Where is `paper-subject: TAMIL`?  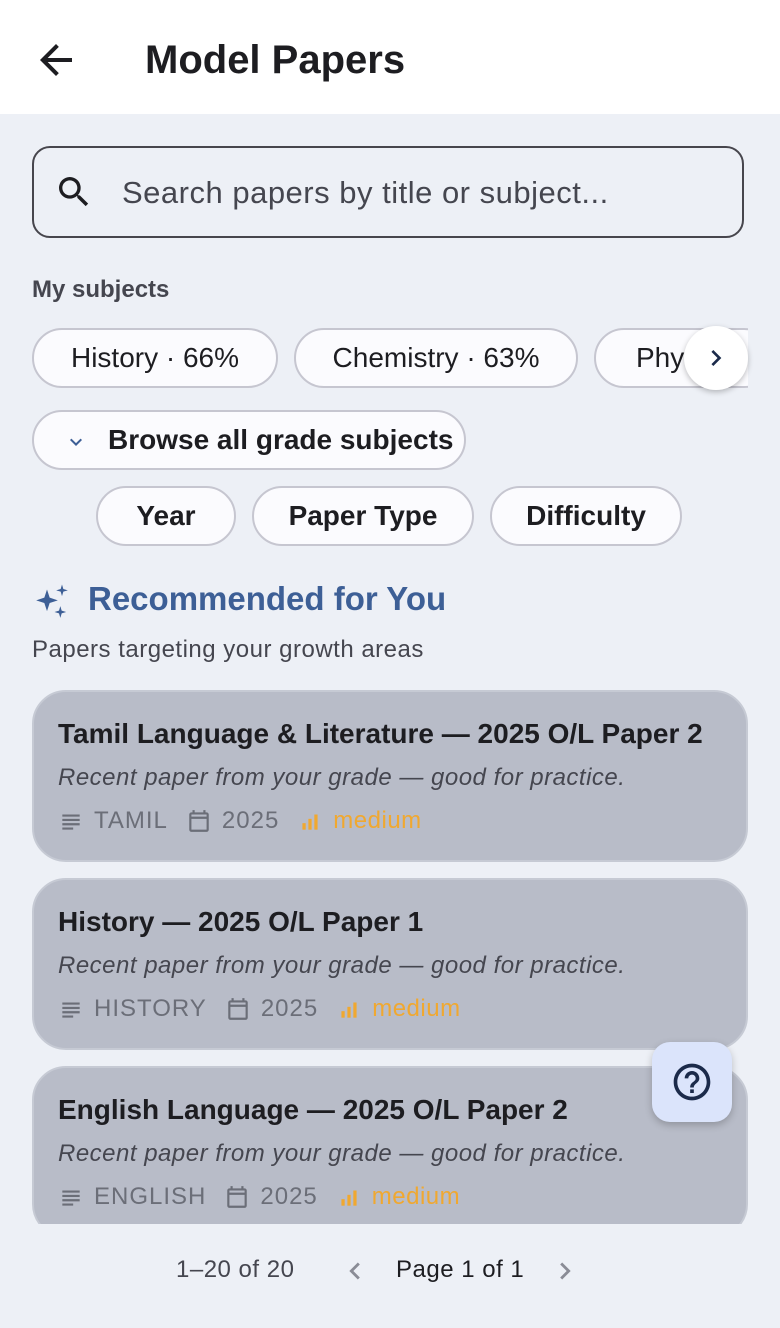 paper-subject: TAMIL is located at coordinates (131, 820).